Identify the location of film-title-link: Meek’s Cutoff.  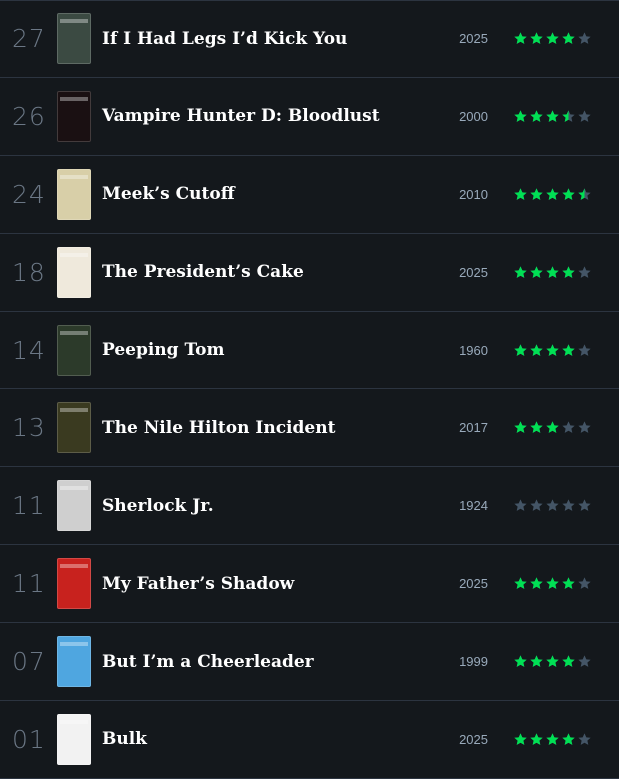
(168, 194).